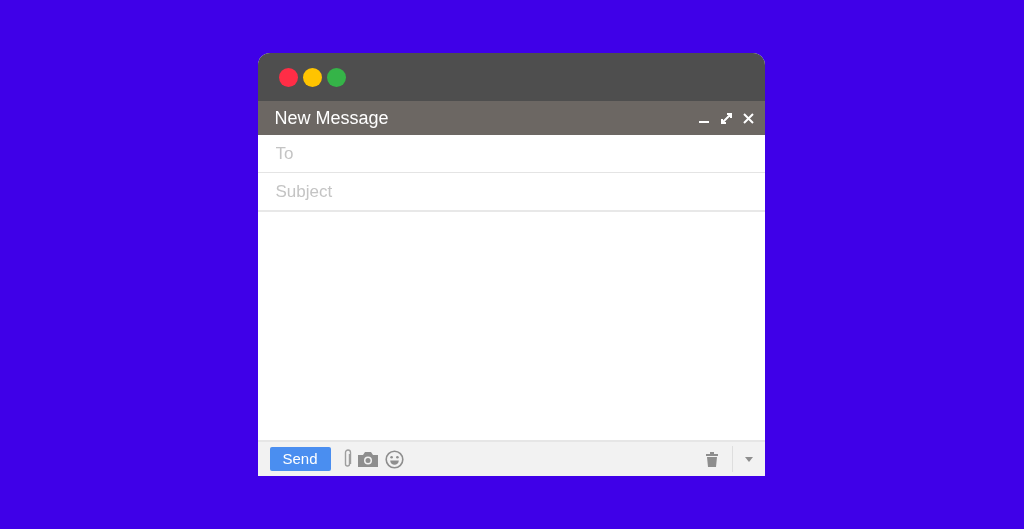 The width and height of the screenshot is (1024, 529). Describe the element at coordinates (748, 118) in the screenshot. I see `close-icon` at that location.